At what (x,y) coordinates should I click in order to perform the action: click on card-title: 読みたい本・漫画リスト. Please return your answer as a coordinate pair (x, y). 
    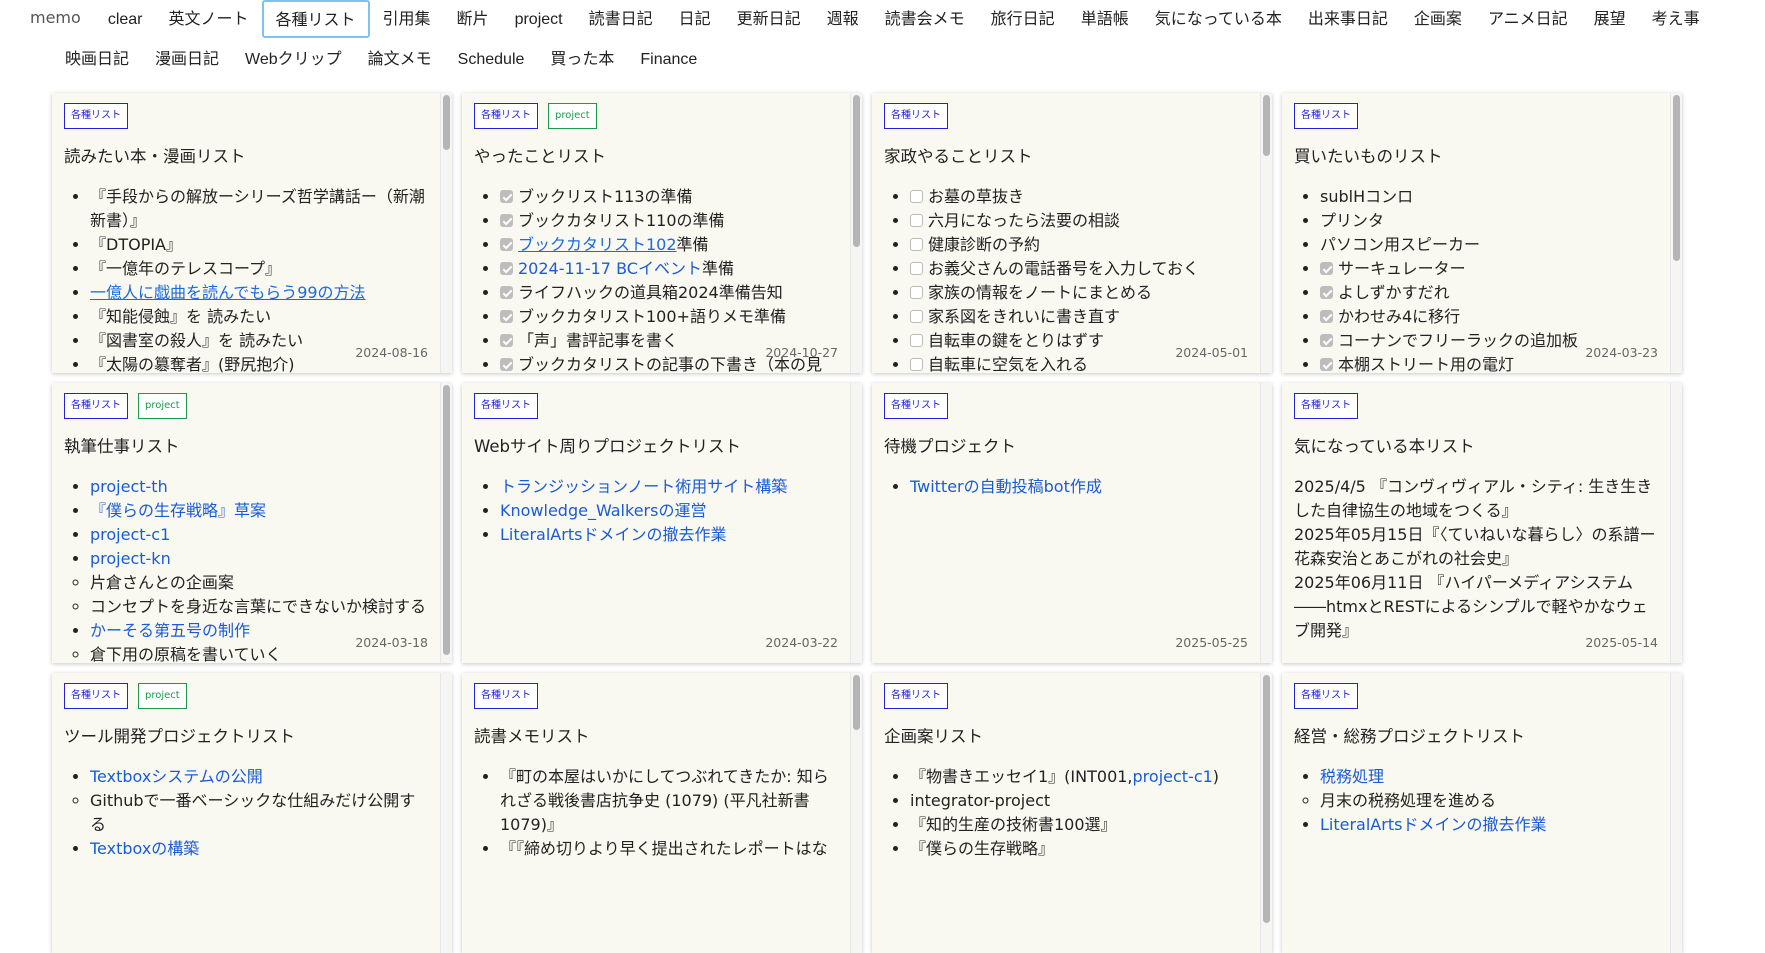
    Looking at the image, I should click on (246, 157).